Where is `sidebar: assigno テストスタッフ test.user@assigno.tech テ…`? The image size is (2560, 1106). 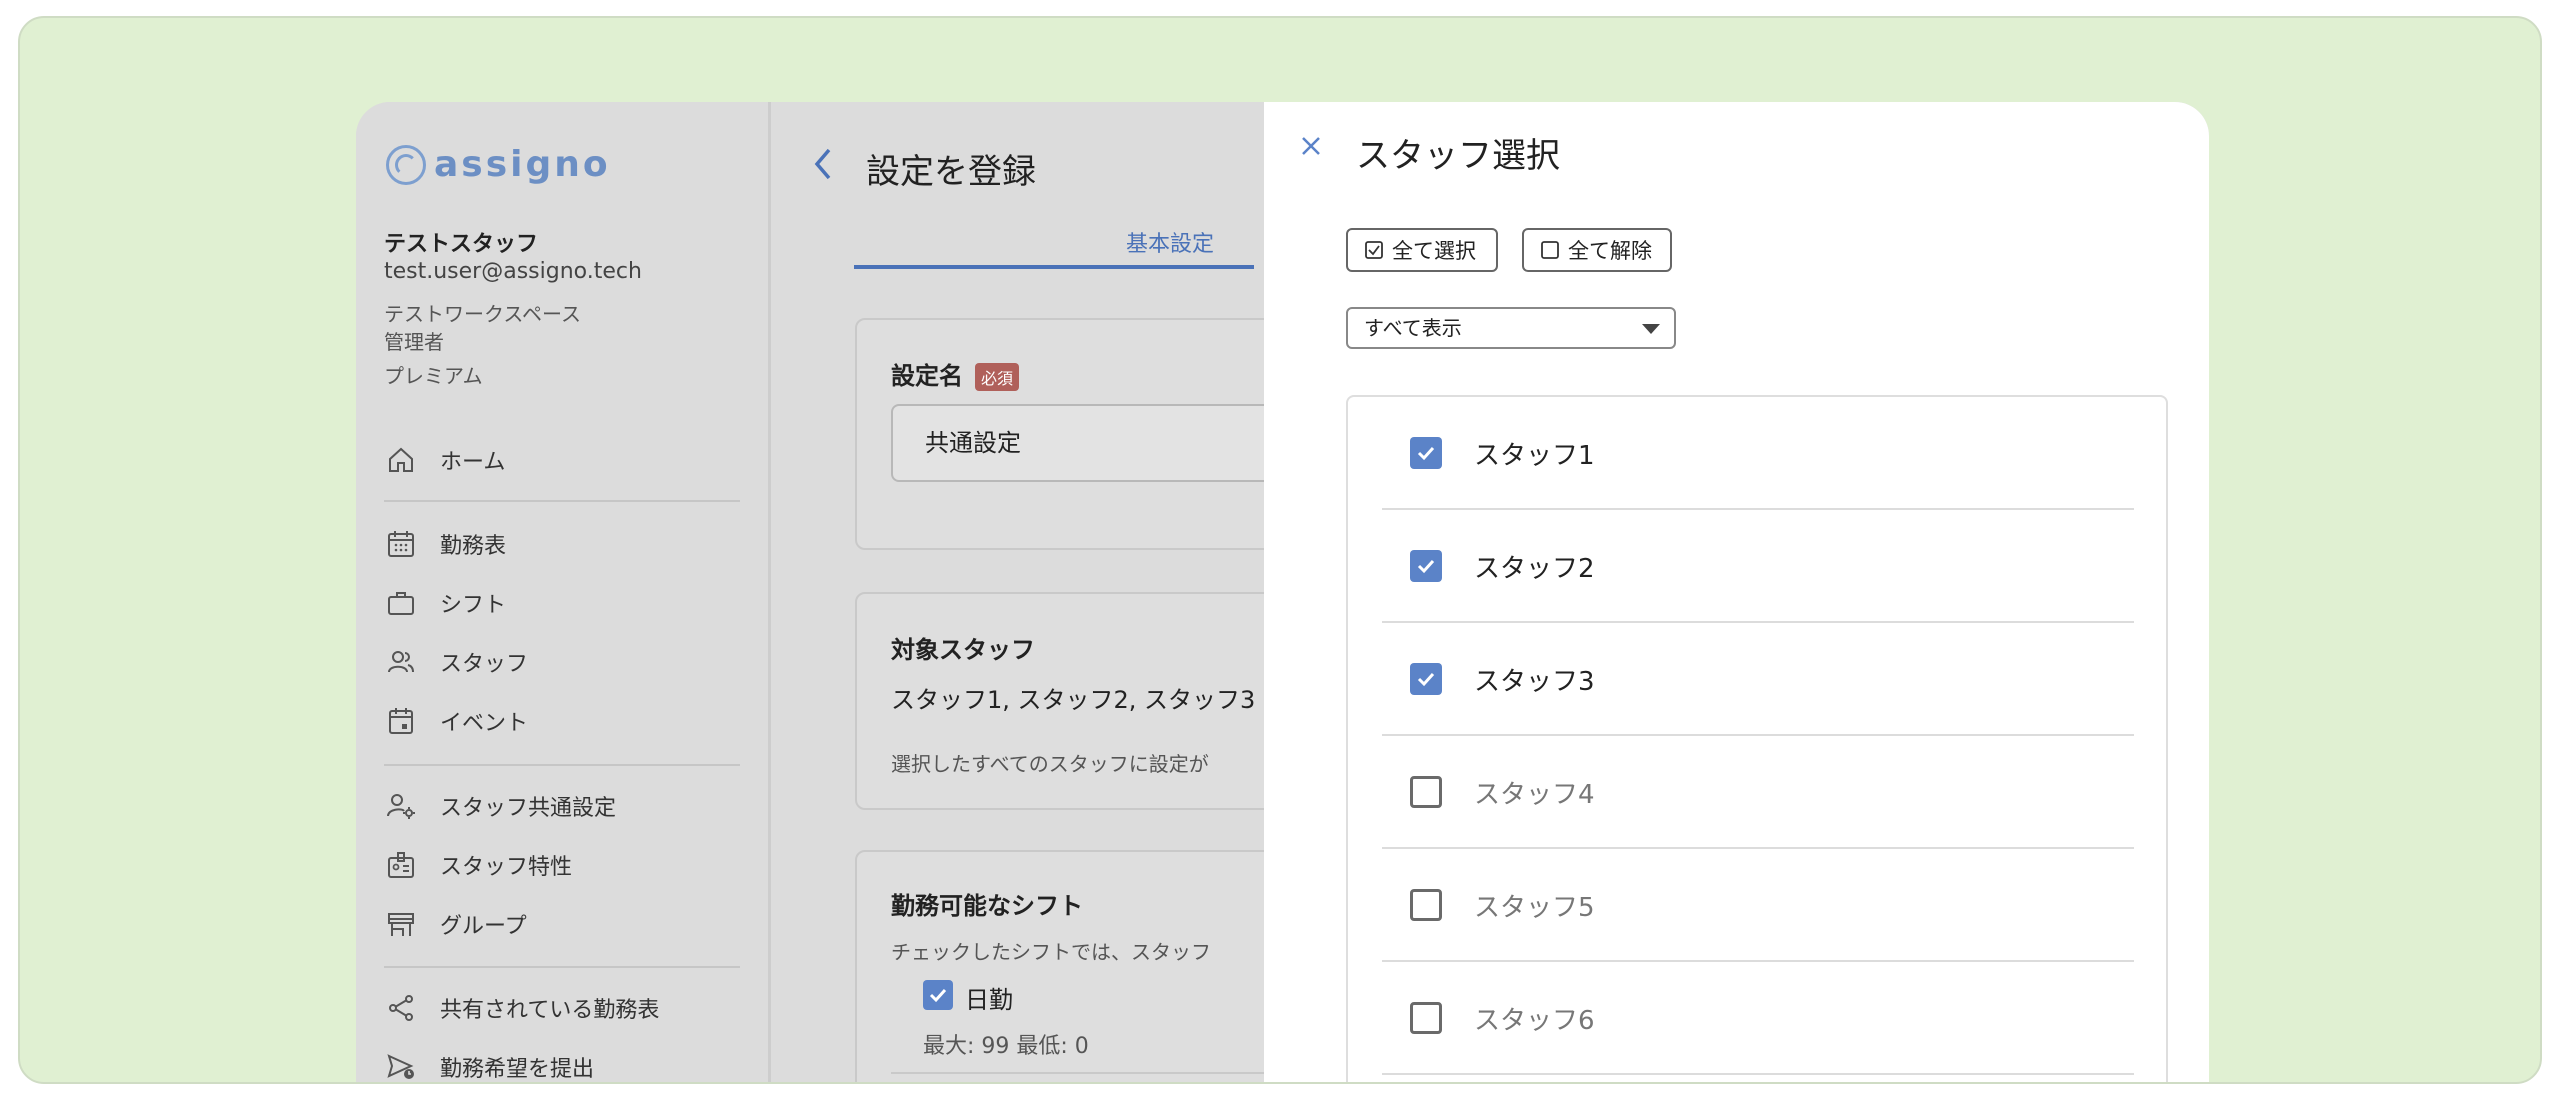
sidebar: assigno テストスタッフ test.user@assigno.tech テ… is located at coordinates (563, 592).